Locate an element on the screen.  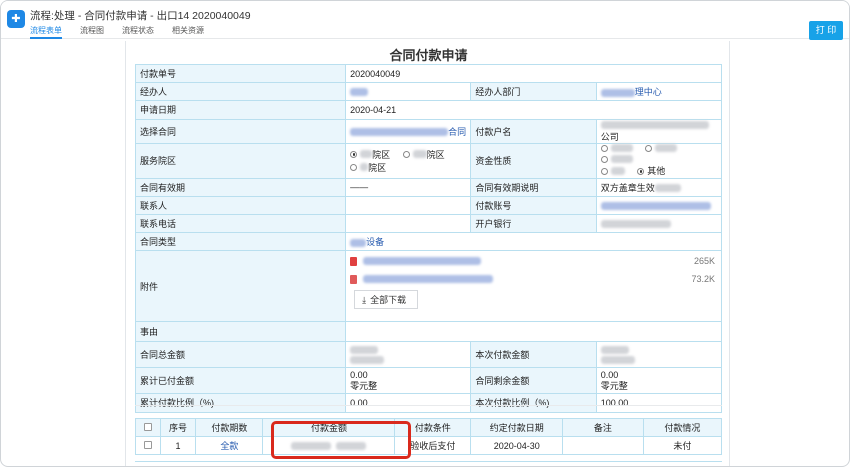
form-title: 合同付款申请 is located at coordinates (428, 55).